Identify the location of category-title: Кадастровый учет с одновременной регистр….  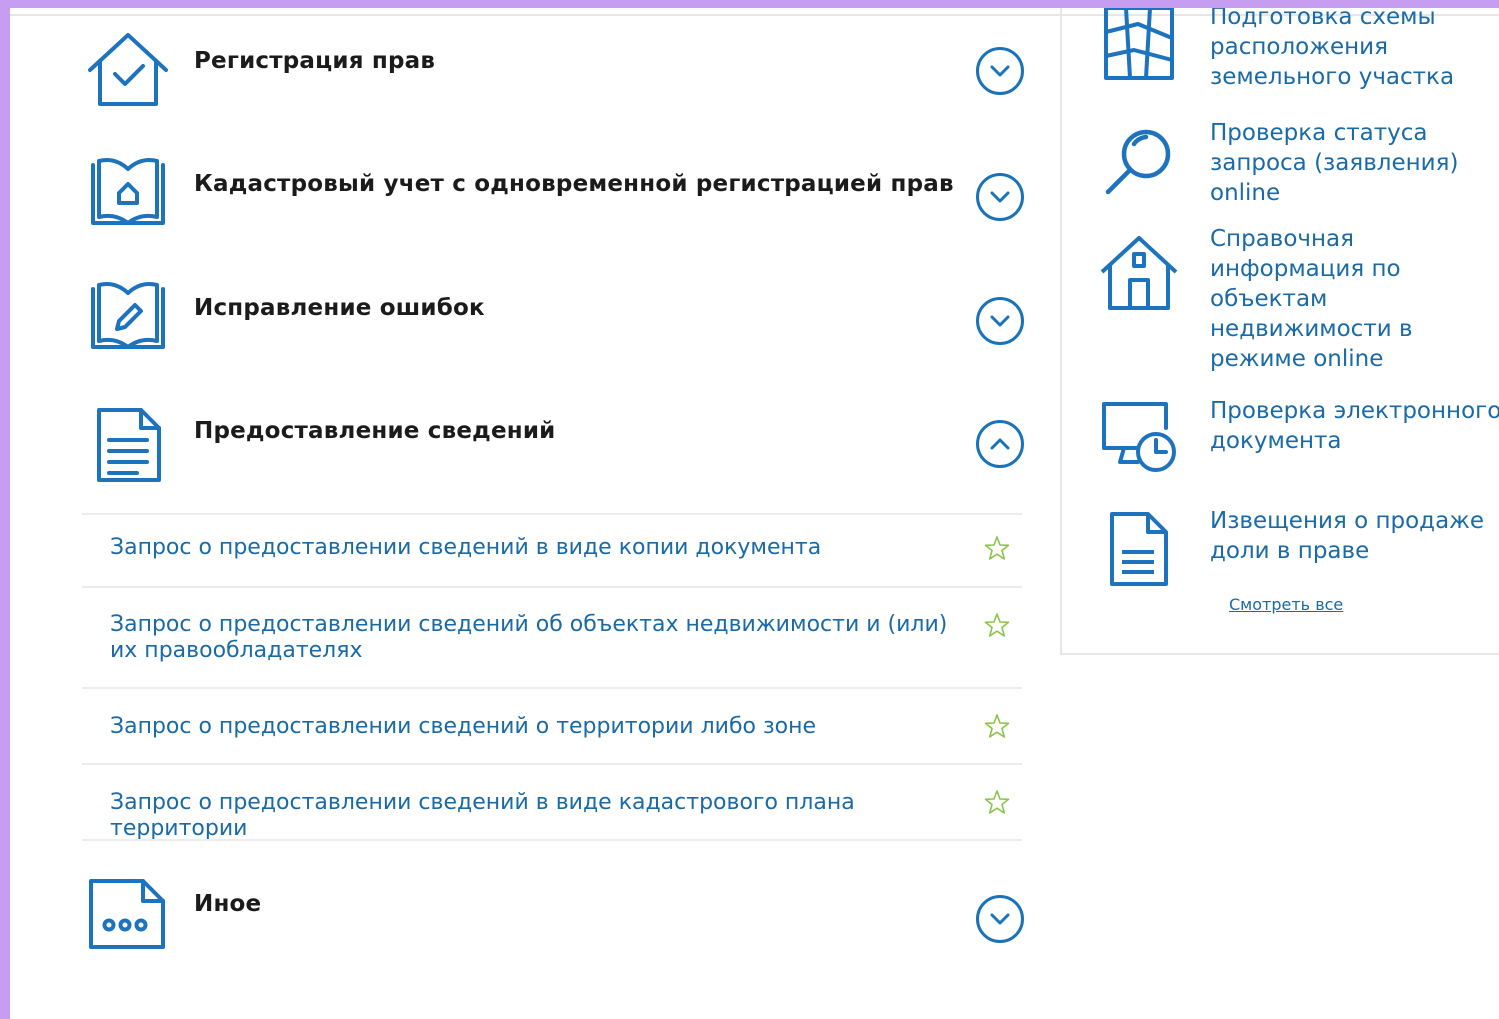
(574, 184).